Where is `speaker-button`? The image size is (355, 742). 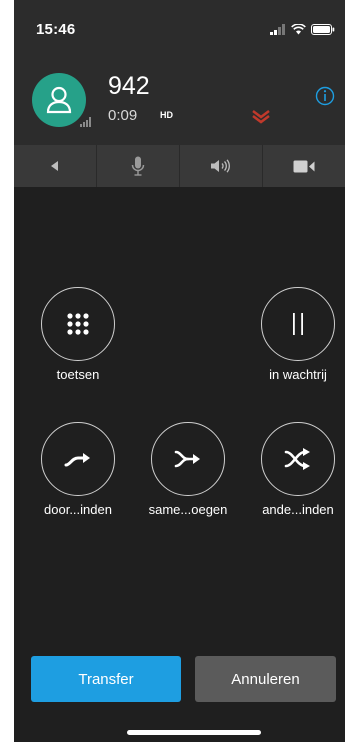
speaker-button is located at coordinates (221, 166).